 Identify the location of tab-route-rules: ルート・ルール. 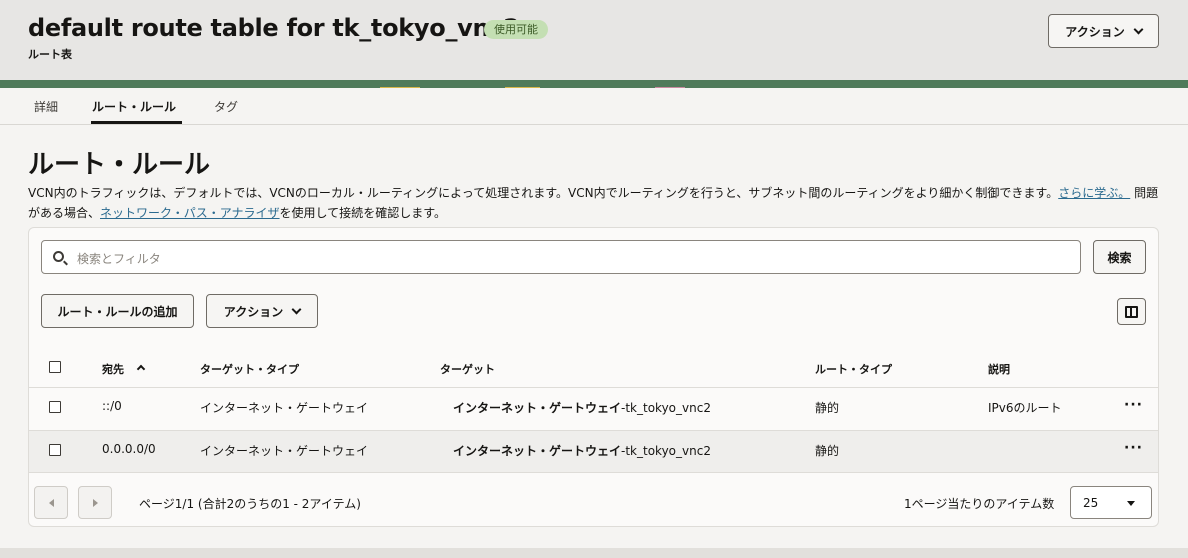
(134, 106).